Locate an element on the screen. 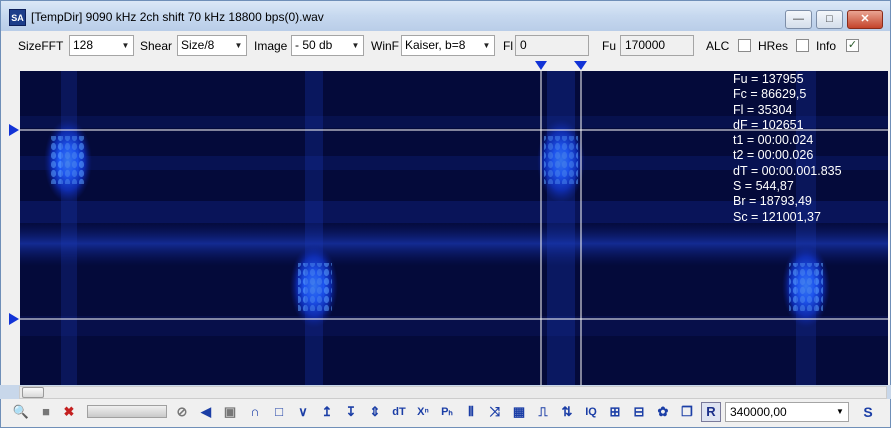 This screenshot has width=891, height=428. shear-select: Size/8 ▼ is located at coordinates (212, 45).